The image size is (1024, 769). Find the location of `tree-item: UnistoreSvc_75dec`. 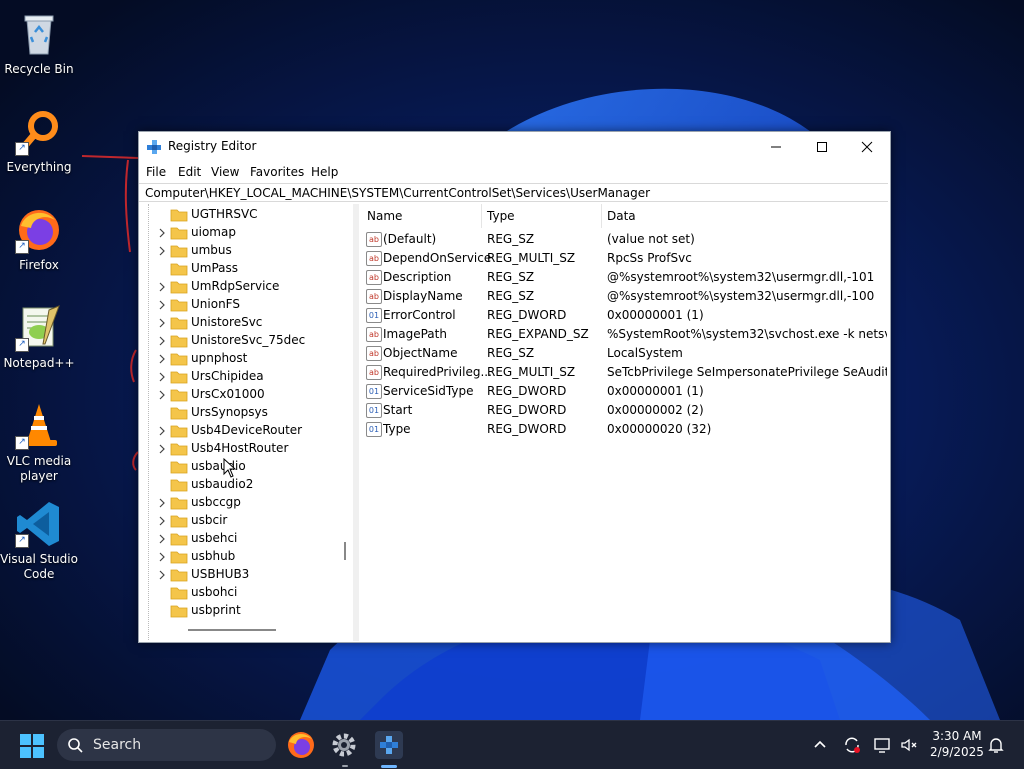

tree-item: UnistoreSvc_75dec is located at coordinates (240, 341).